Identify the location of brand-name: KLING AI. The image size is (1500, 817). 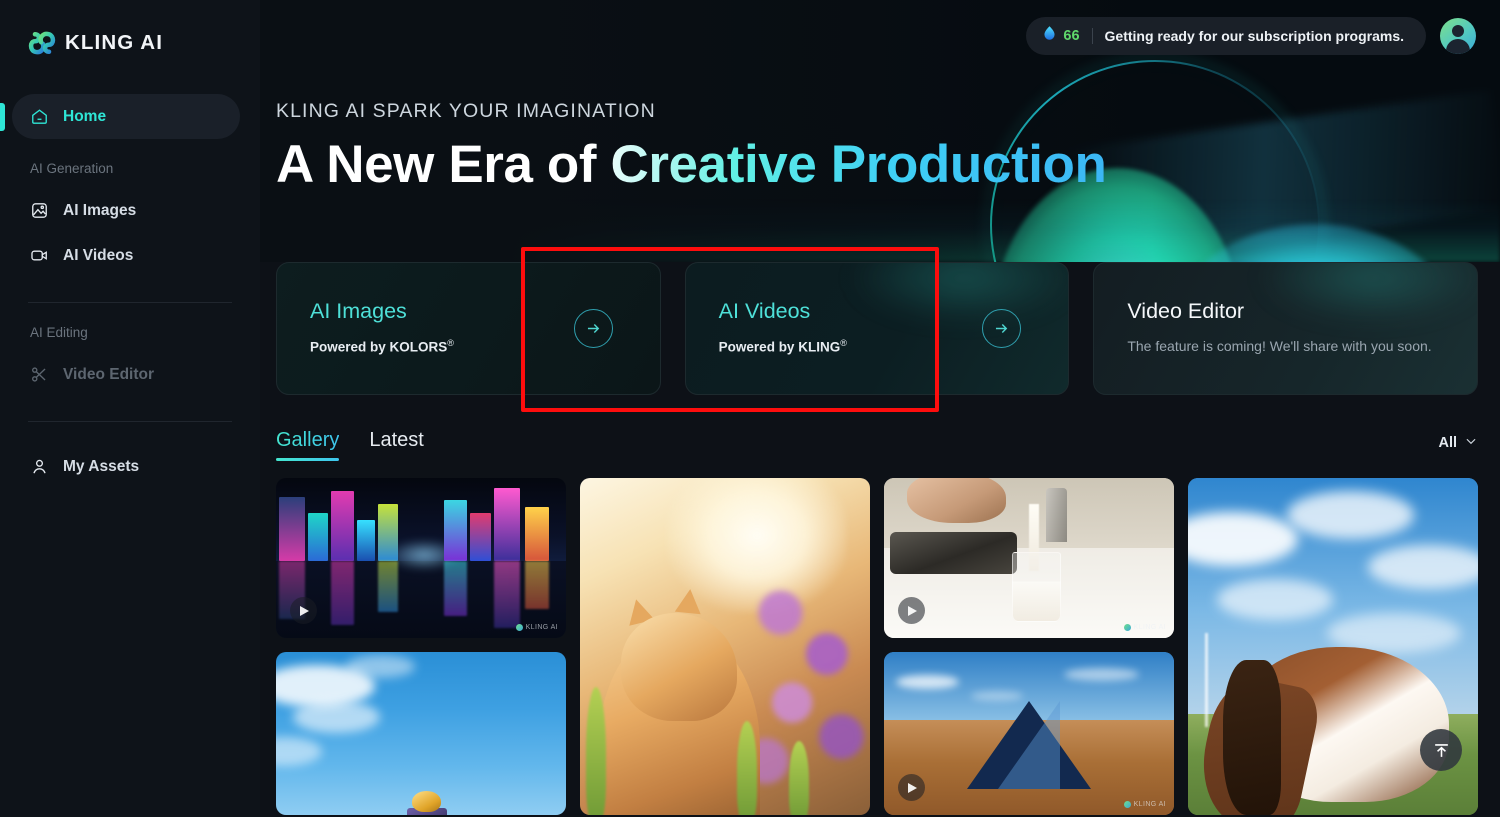
(114, 42).